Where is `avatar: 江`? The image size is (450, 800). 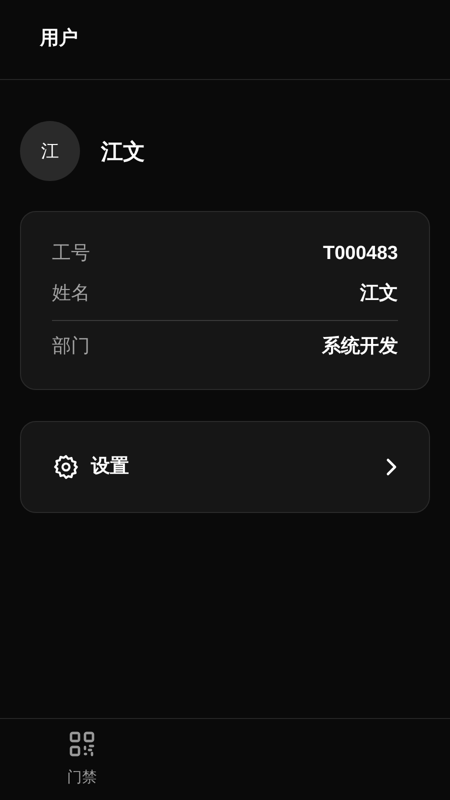
avatar: 江 is located at coordinates (50, 151).